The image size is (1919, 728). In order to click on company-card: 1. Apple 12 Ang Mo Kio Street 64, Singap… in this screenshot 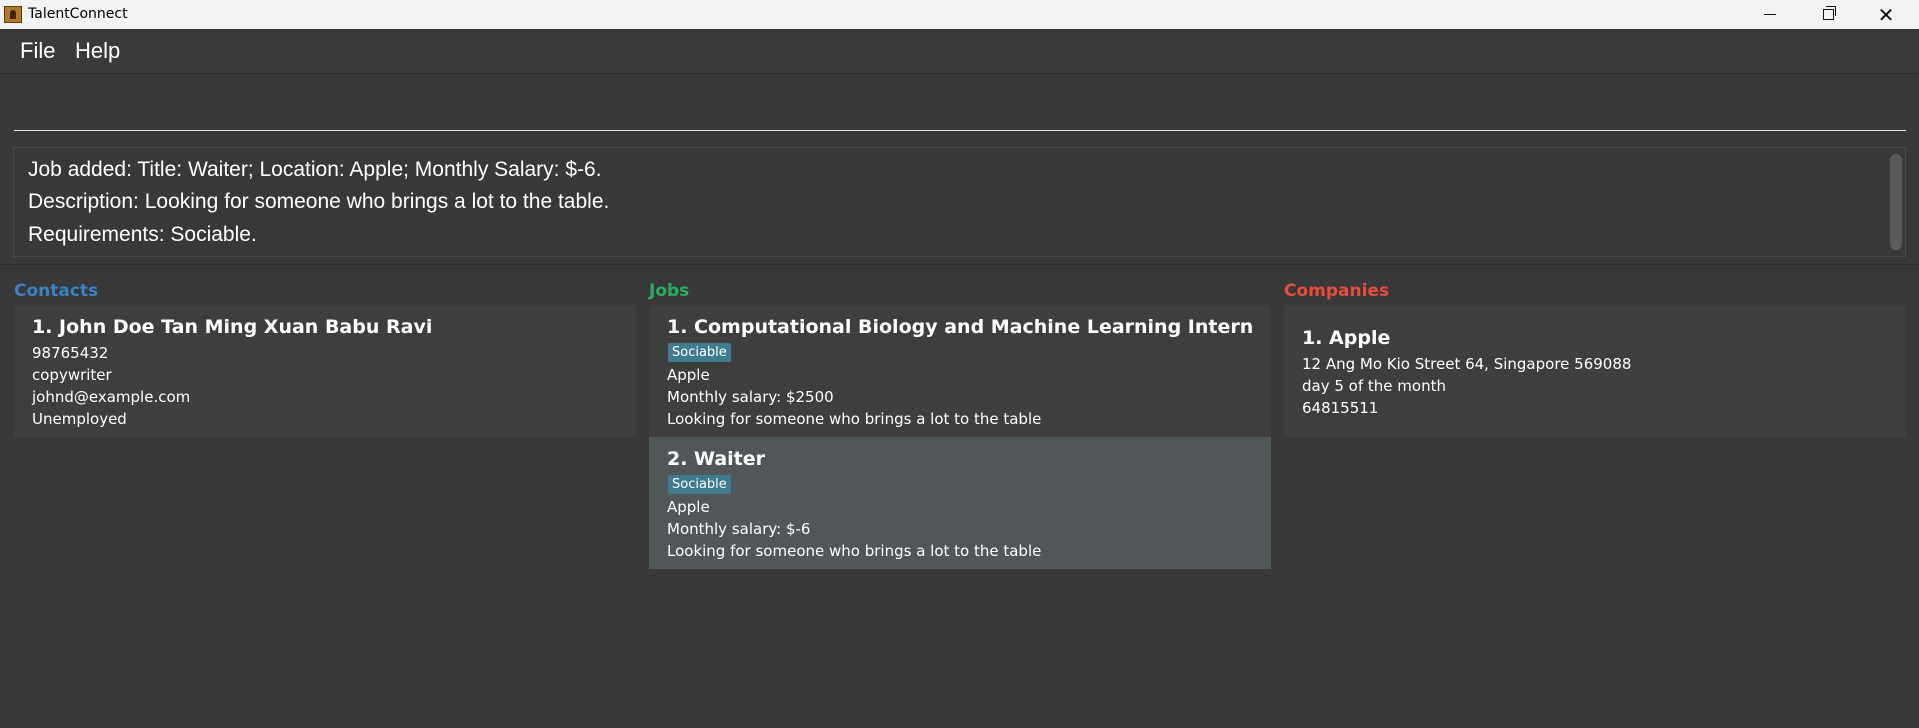, I will do `click(1595, 371)`.